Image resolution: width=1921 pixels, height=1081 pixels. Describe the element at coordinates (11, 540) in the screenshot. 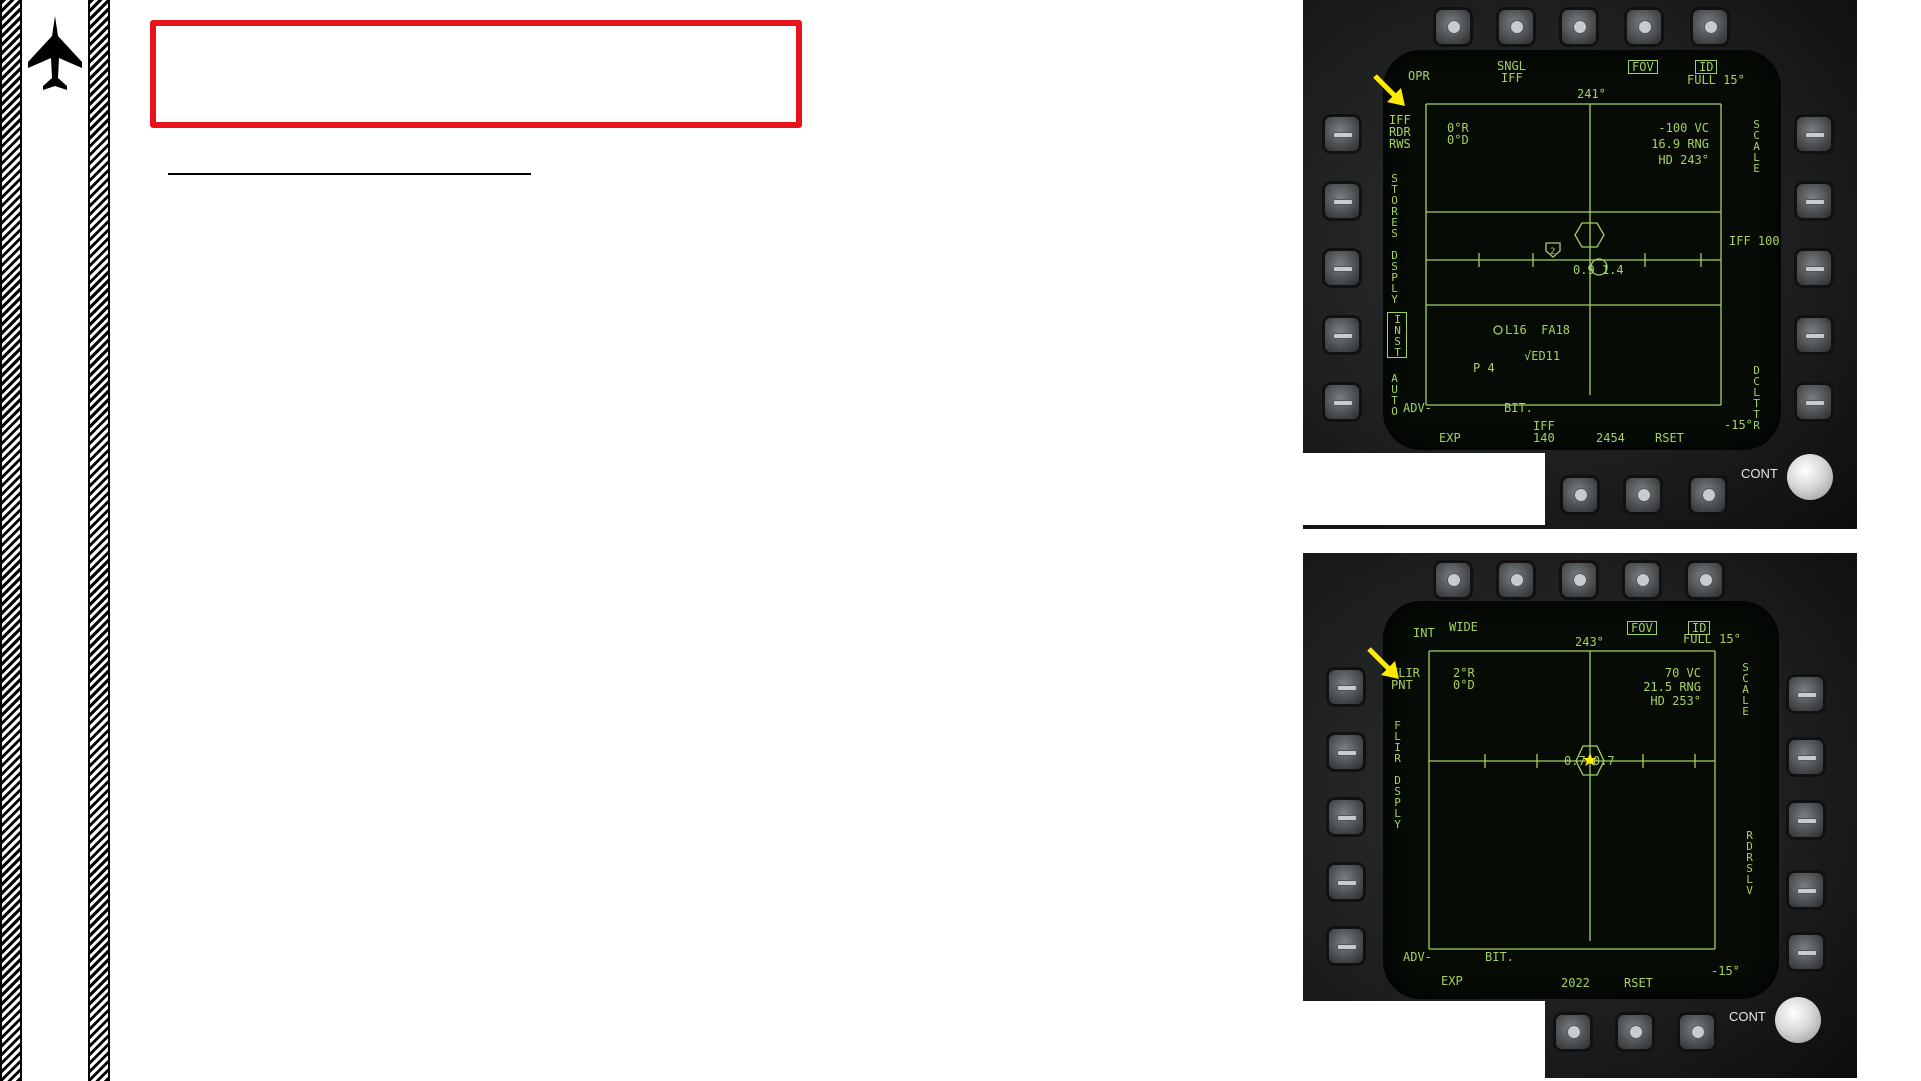

I see `left-rail-hatch` at that location.